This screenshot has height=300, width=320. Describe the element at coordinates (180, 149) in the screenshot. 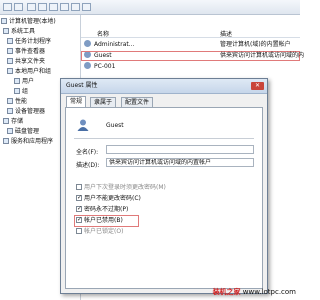

I see `fullname-field` at that location.